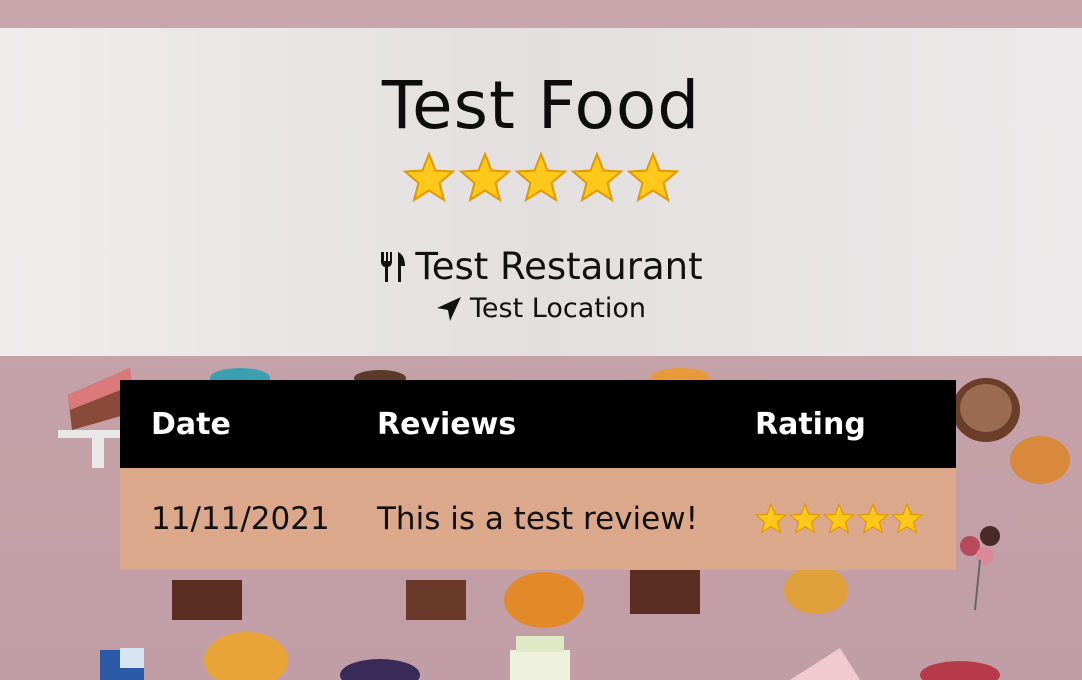 Image resolution: width=1082 pixels, height=680 pixels. Describe the element at coordinates (566, 424) in the screenshot. I see `column-header-reviews: Reviews` at that location.